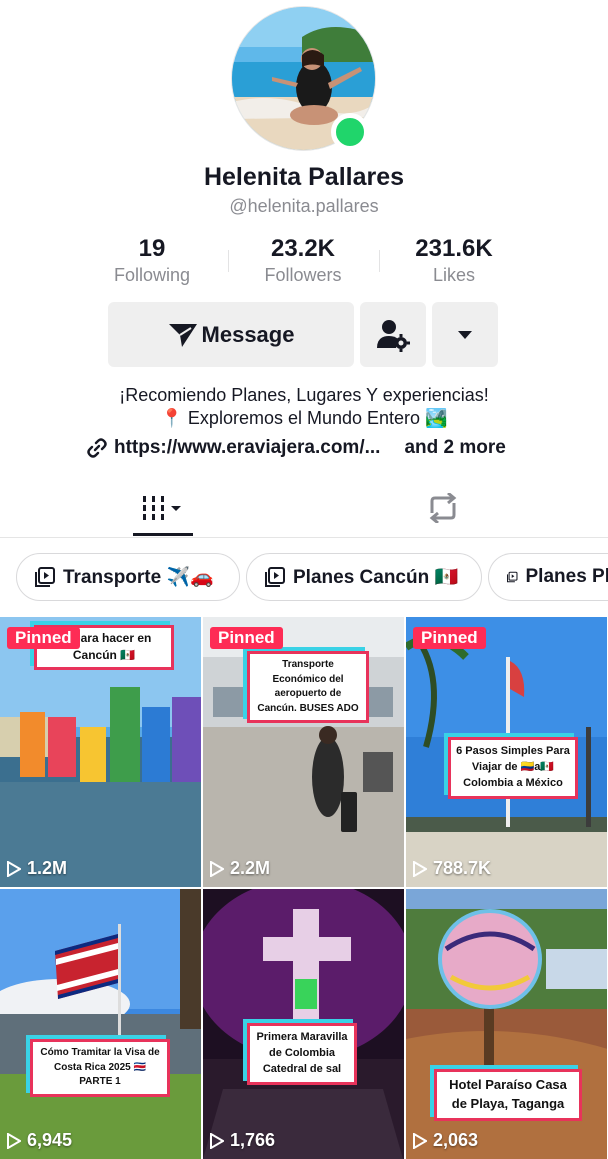 The image size is (608, 1159). I want to click on repost-icon, so click(443, 508).